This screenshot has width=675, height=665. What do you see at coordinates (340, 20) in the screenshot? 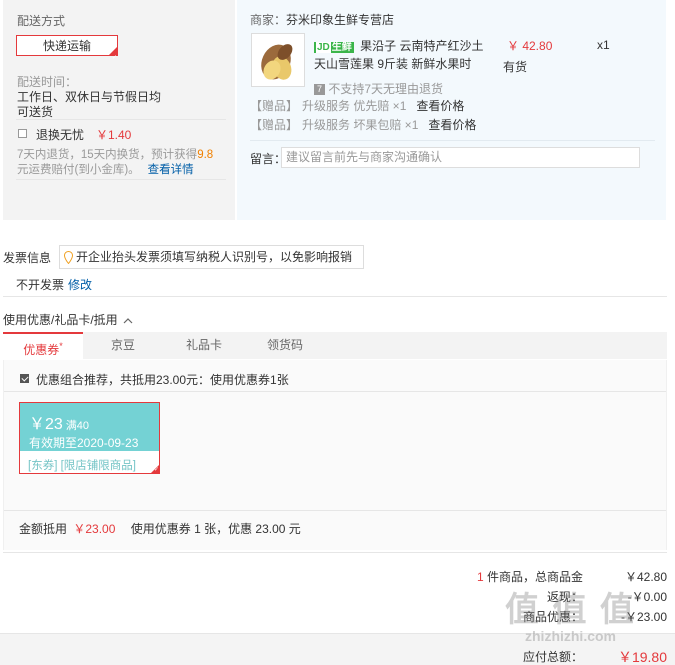
I see `shop-name: 芬米印象生鲜专营店` at bounding box center [340, 20].